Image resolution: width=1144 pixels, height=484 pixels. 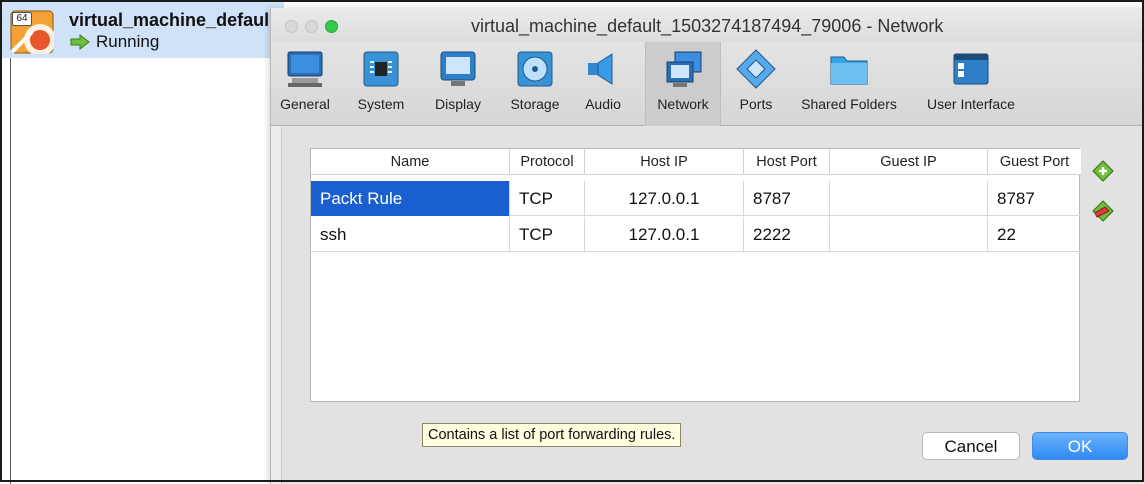 I want to click on tab-network-label: Network, so click(x=683, y=104).